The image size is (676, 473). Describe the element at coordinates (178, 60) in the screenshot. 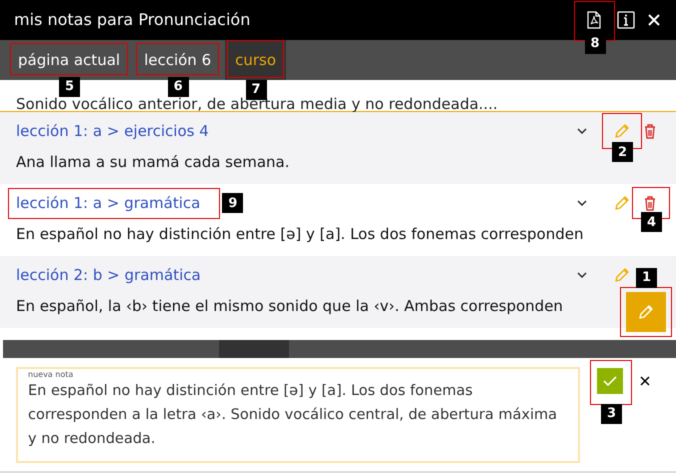

I see `tab: lección 6` at that location.